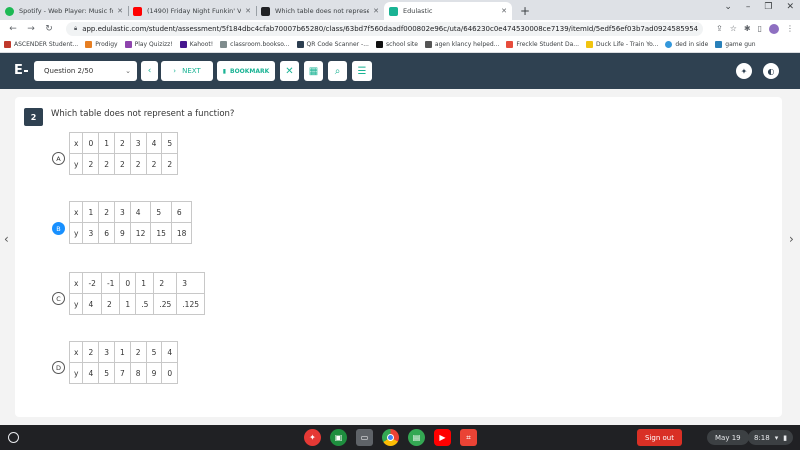 The height and width of the screenshot is (450, 800). I want to click on previous-button: ‹, so click(149, 71).